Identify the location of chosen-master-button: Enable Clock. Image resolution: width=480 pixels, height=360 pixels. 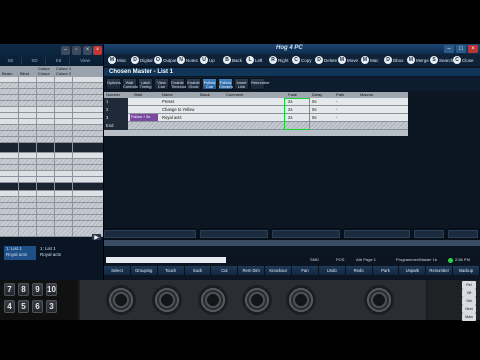
(193, 84).